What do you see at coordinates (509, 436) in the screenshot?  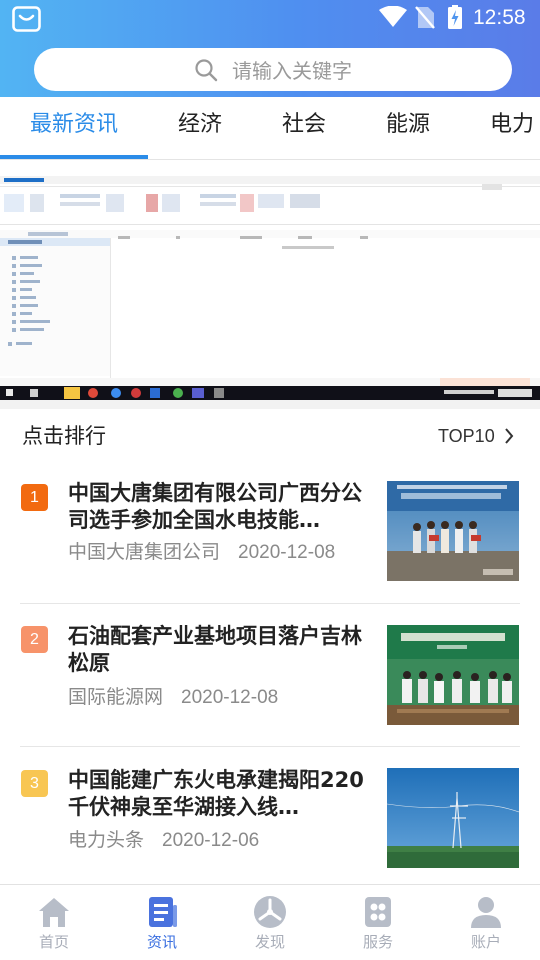 I see `chevron-right-icon` at bounding box center [509, 436].